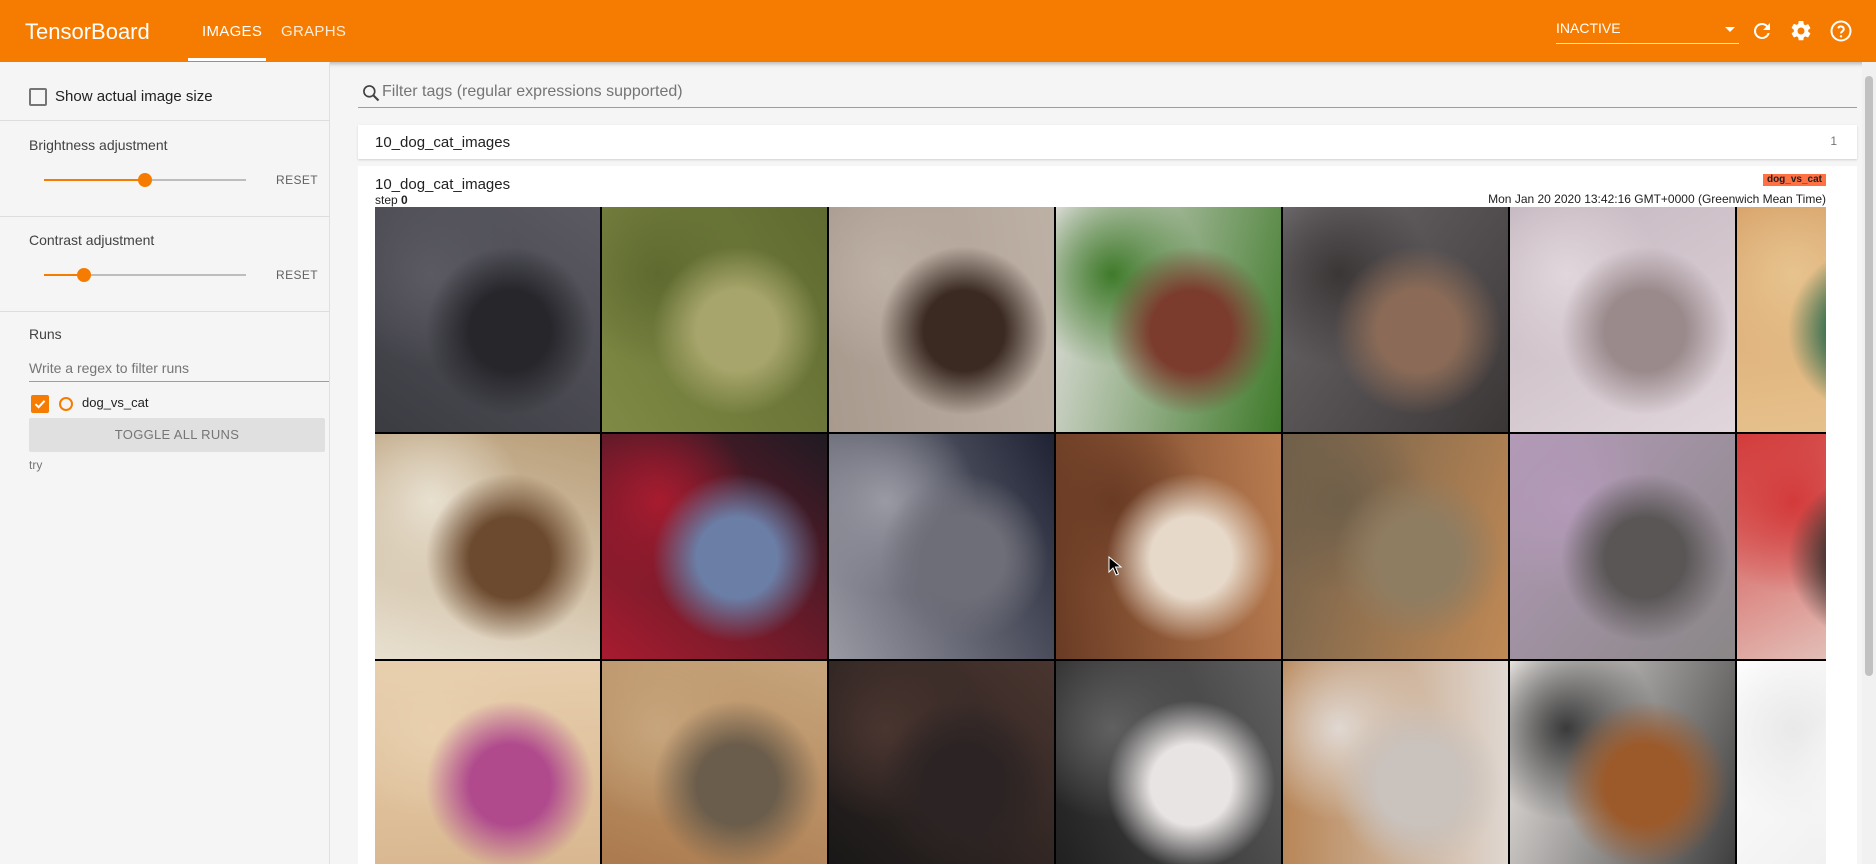 This screenshot has width=1876, height=864. What do you see at coordinates (1115, 566) in the screenshot?
I see `mouse-cursor-icon` at bounding box center [1115, 566].